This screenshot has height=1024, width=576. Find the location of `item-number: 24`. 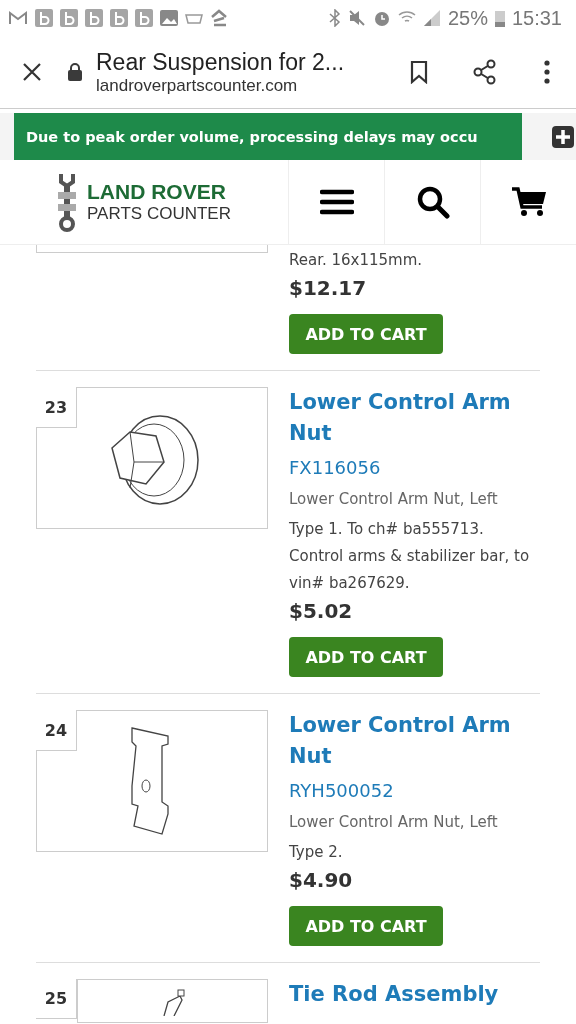

item-number: 24 is located at coordinates (56, 730).